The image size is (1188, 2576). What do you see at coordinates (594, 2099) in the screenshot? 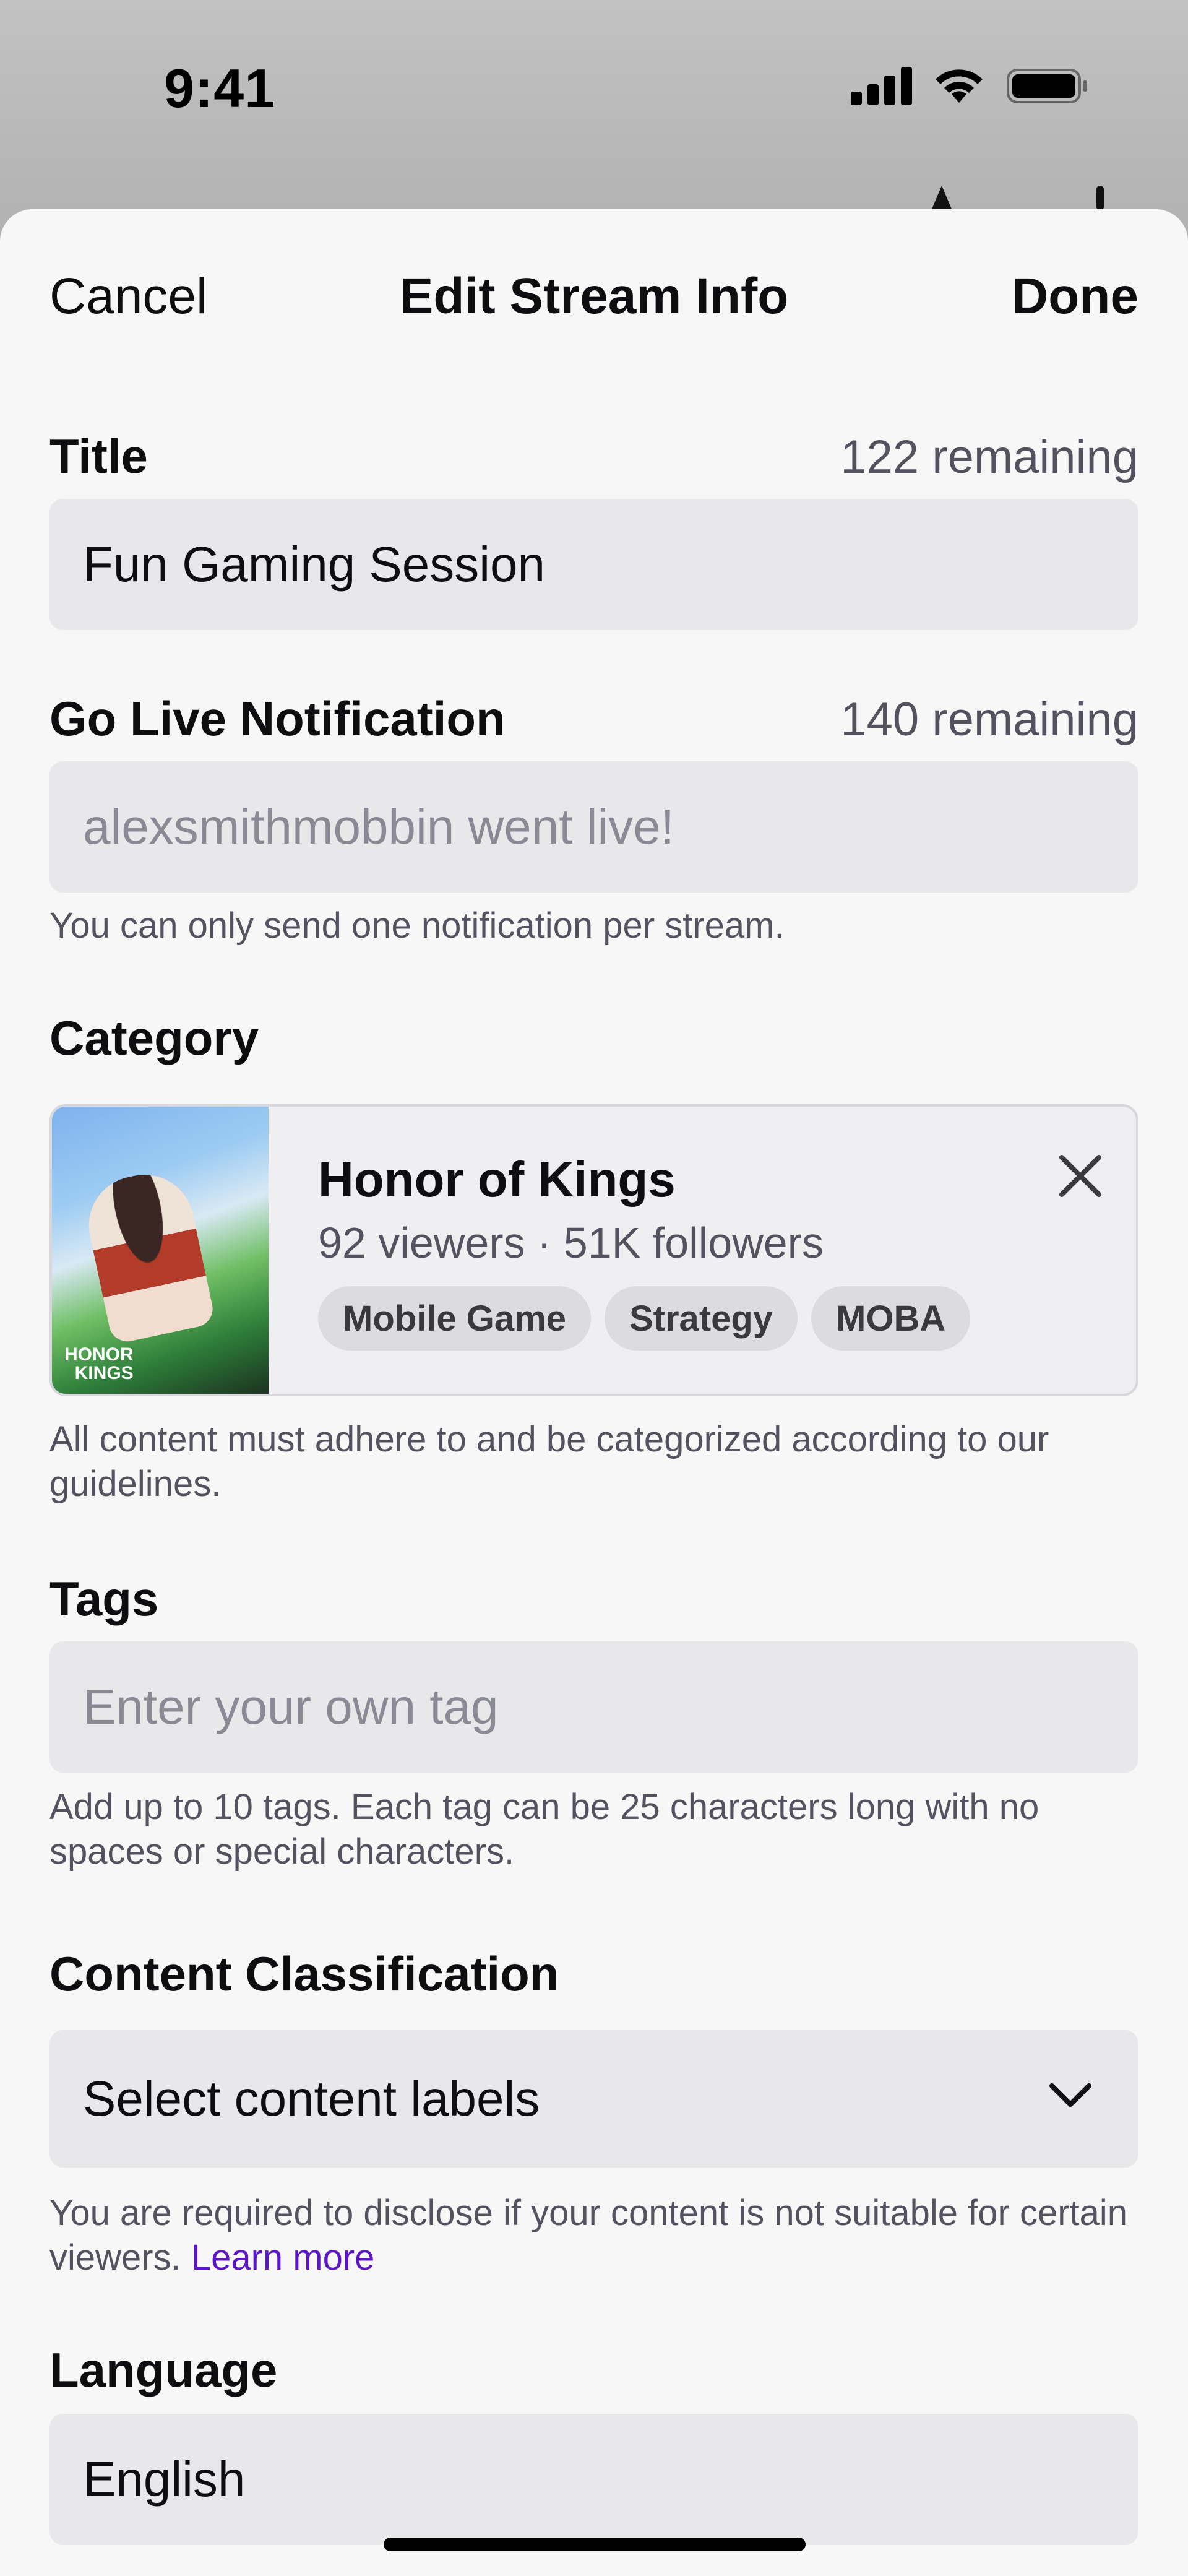
I see `content-labels-select: Select content labels` at bounding box center [594, 2099].